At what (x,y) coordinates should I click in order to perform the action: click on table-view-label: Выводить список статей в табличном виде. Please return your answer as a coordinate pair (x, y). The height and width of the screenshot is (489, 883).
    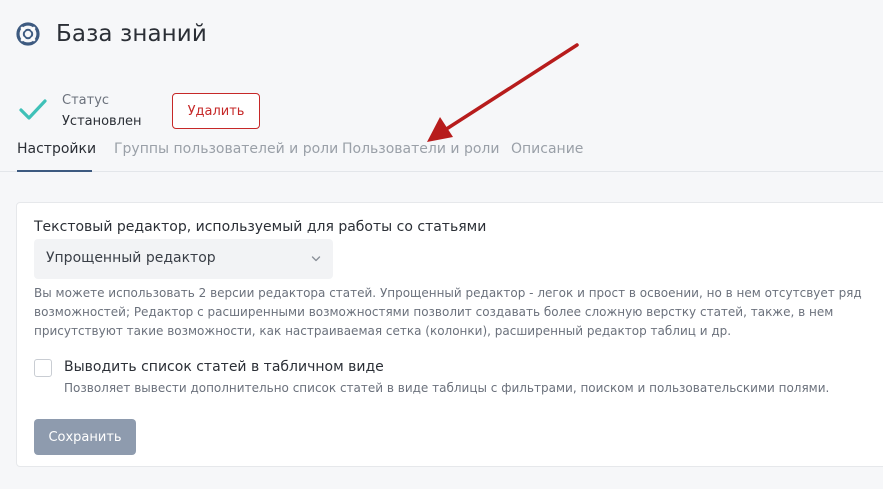
    Looking at the image, I should click on (224, 367).